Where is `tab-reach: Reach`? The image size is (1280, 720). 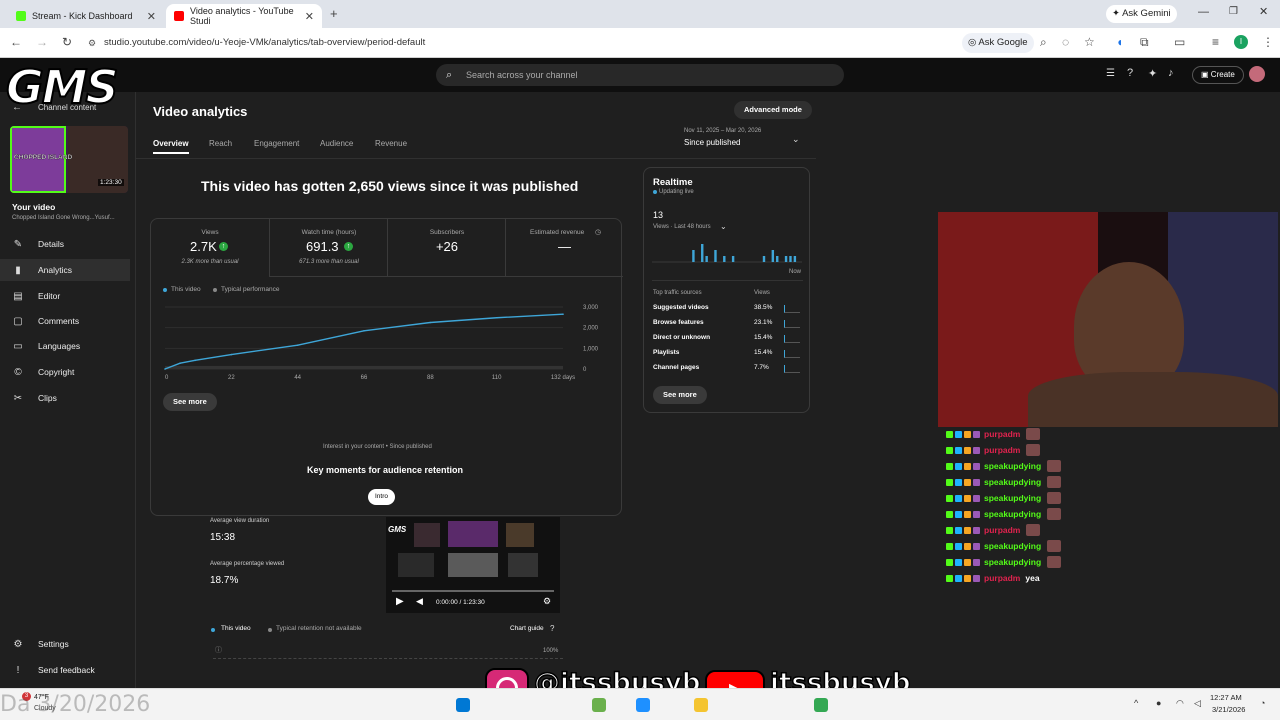 tab-reach: Reach is located at coordinates (220, 143).